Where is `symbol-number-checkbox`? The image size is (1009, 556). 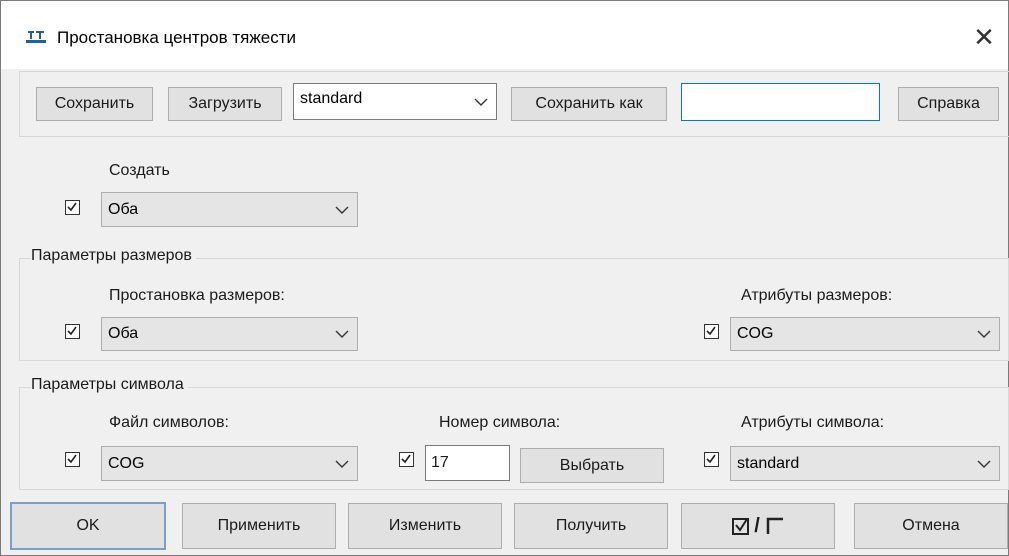
symbol-number-checkbox is located at coordinates (406, 459).